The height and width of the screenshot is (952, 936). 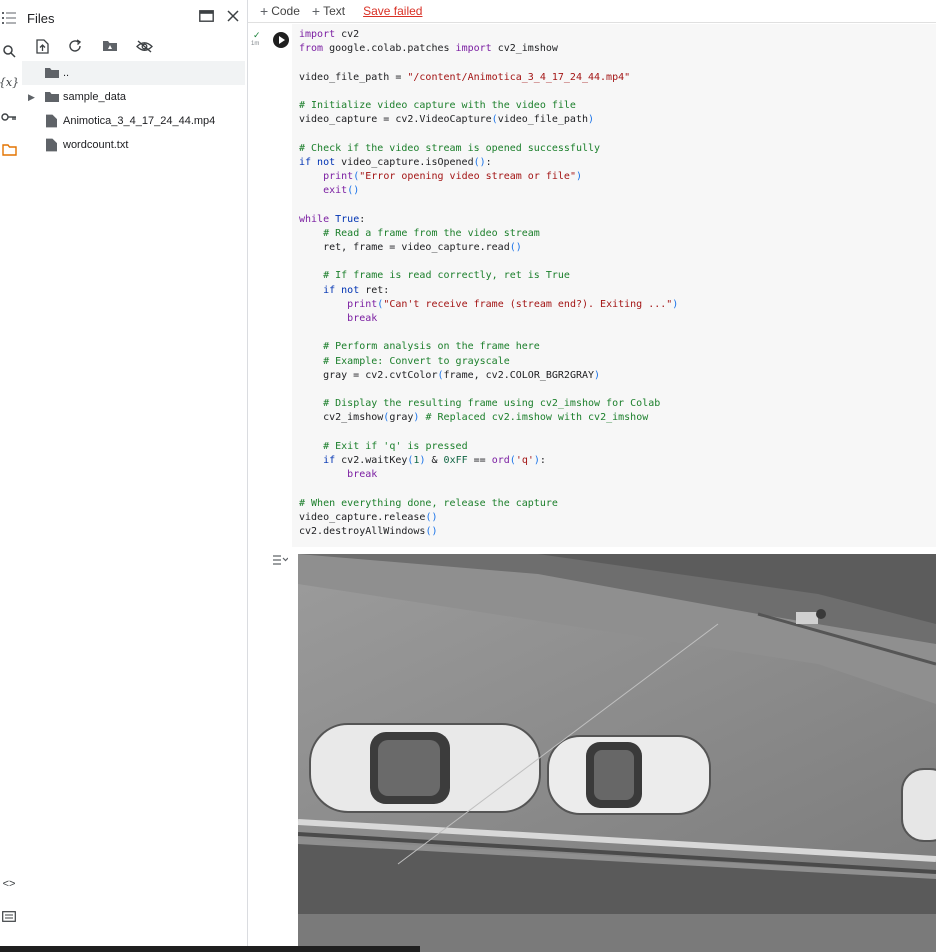 What do you see at coordinates (133, 73) in the screenshot?
I see `file-row-parent: ..` at bounding box center [133, 73].